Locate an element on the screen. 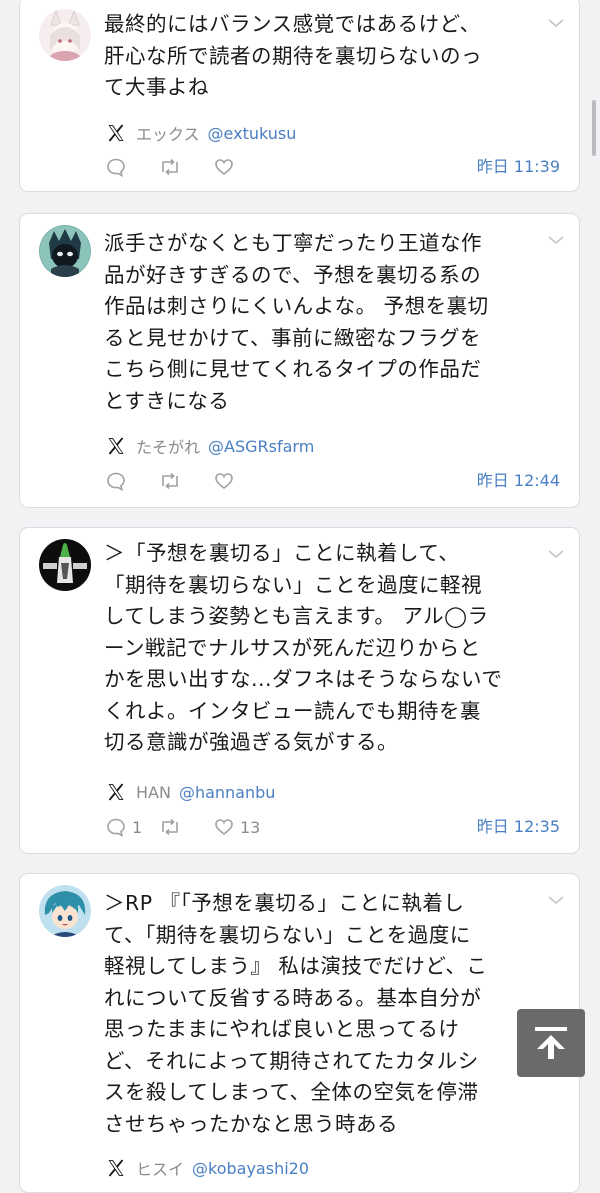  tweet-author: たそがれ @ASGRsfarm is located at coordinates (210, 446).